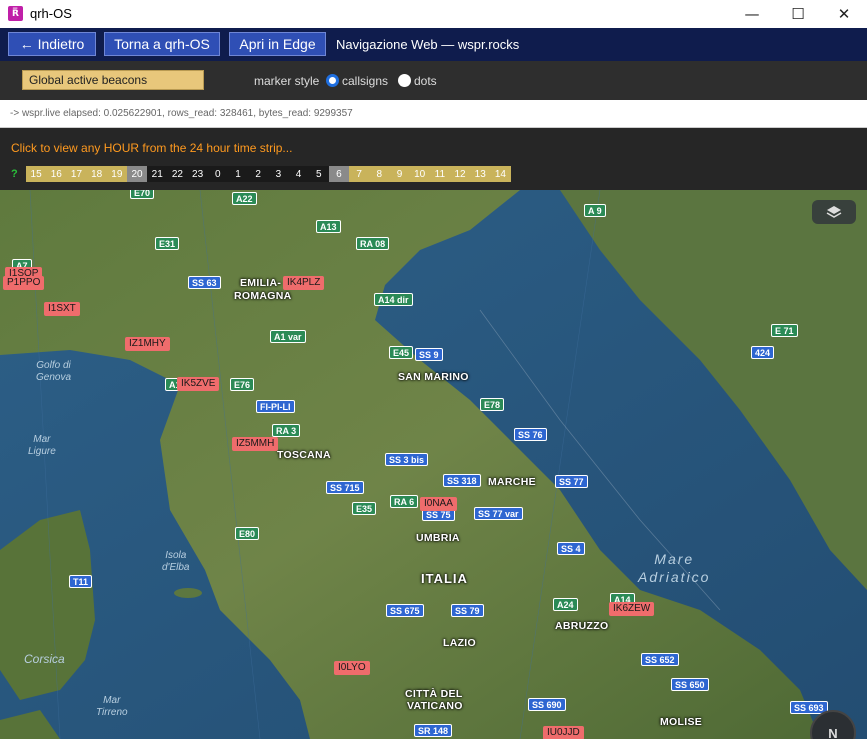 The height and width of the screenshot is (739, 867). What do you see at coordinates (217, 174) in the screenshot?
I see `hour-cell: 0` at bounding box center [217, 174].